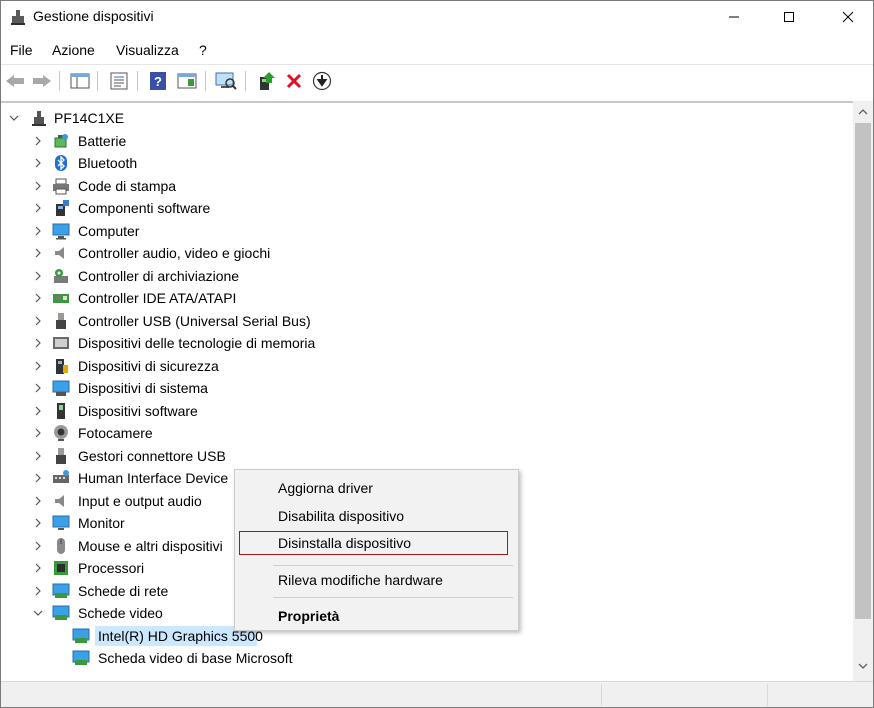  I want to click on scroll-up-button, so click(863, 112).